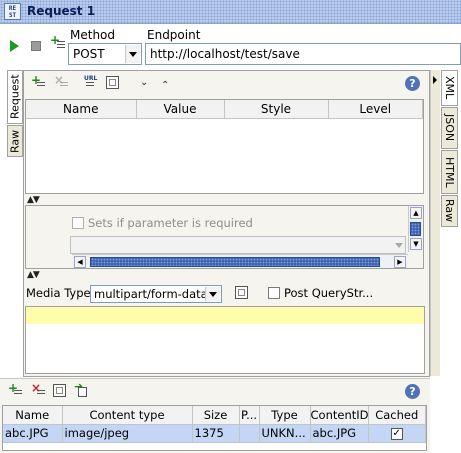 This screenshot has height=453, width=461. I want to click on scroll-left-icon: ◀, so click(80, 262).